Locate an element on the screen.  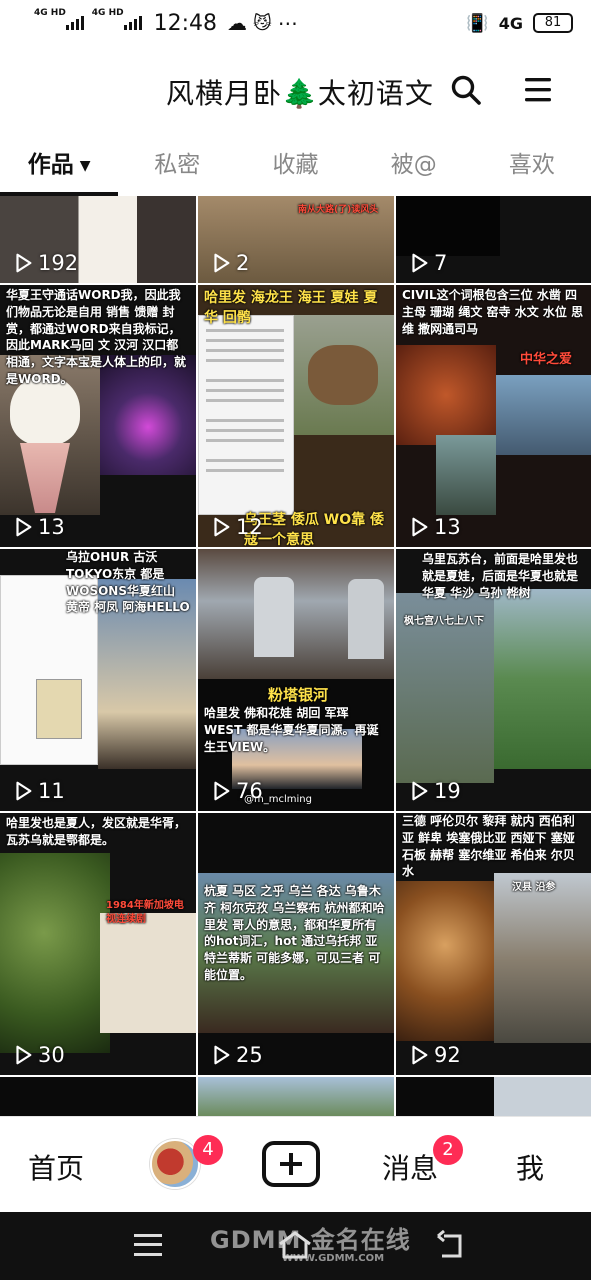
video-caption-secondary: 汉县 沿参 is located at coordinates (534, 887).